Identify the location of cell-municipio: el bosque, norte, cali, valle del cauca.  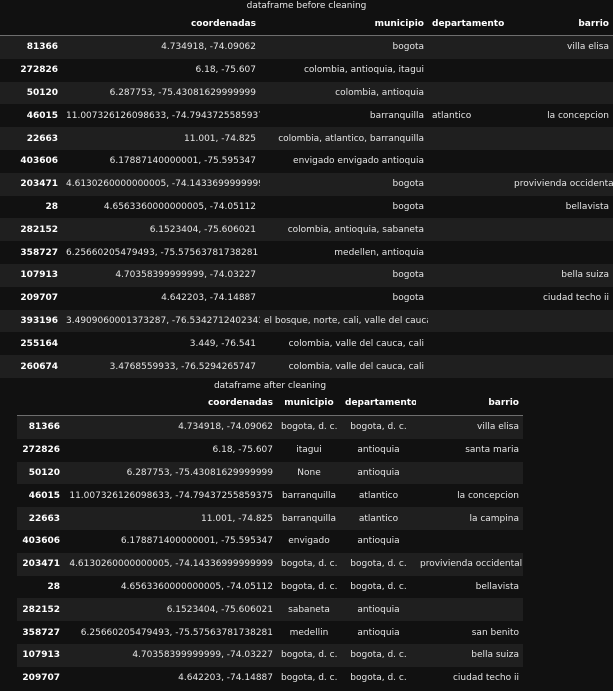
(346, 320).